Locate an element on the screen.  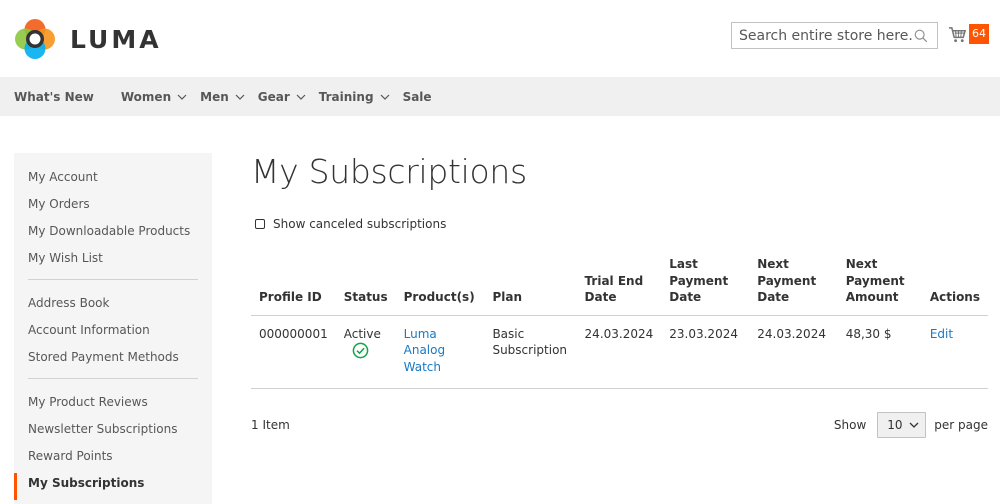
sidebar-item-stored-payment-methods: Stored Payment Methods is located at coordinates (113, 360).